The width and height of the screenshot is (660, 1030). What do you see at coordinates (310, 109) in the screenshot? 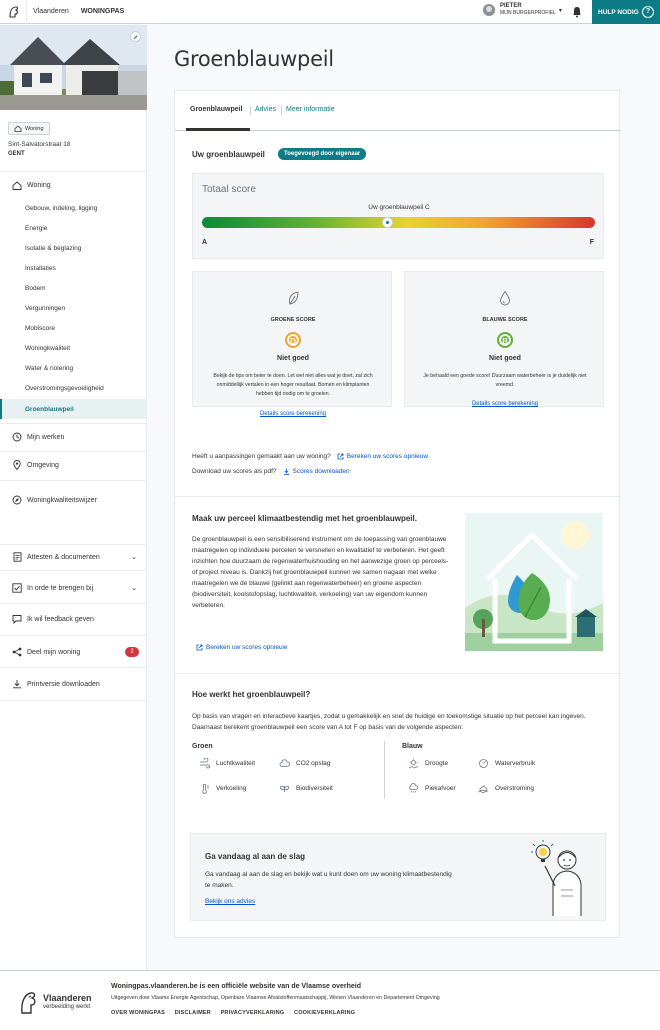
I see `tab-meer-informatie: Meer informatie` at bounding box center [310, 109].